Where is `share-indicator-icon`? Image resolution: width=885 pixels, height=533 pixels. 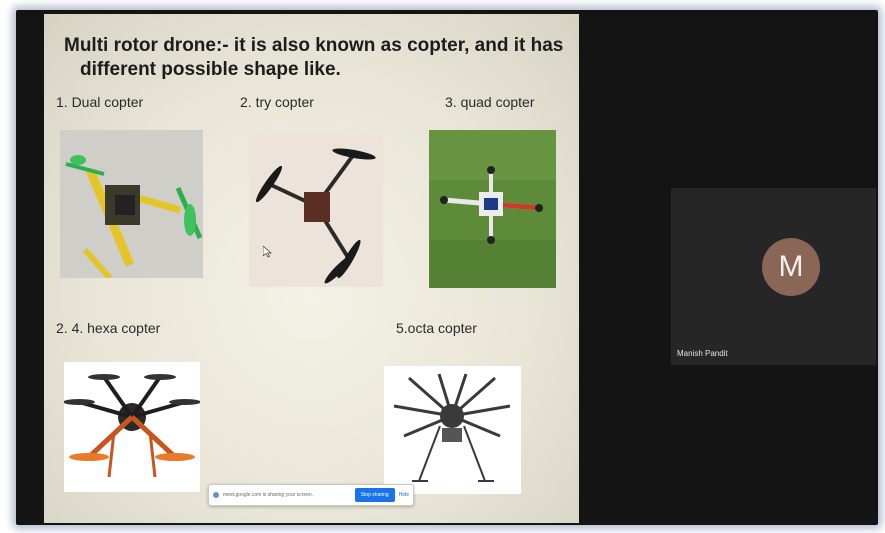
share-indicator-icon is located at coordinates (216, 495).